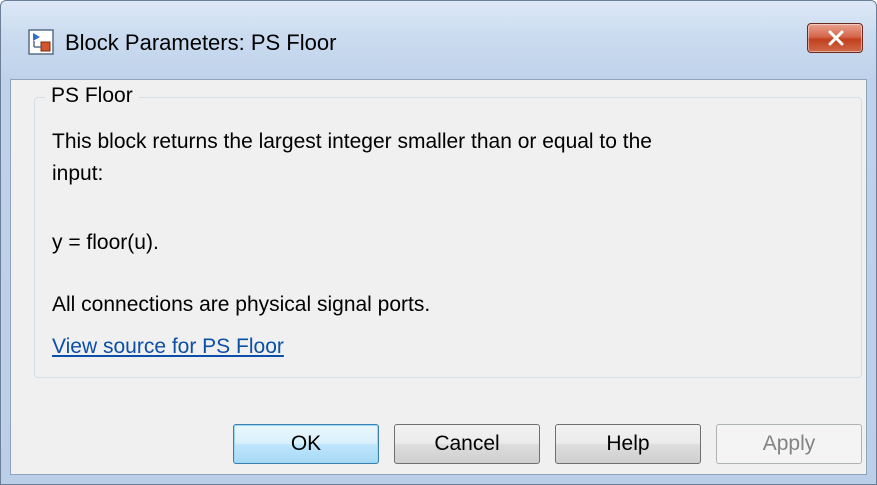 The height and width of the screenshot is (485, 877). I want to click on view-source-link: View source for PS Floor, so click(168, 347).